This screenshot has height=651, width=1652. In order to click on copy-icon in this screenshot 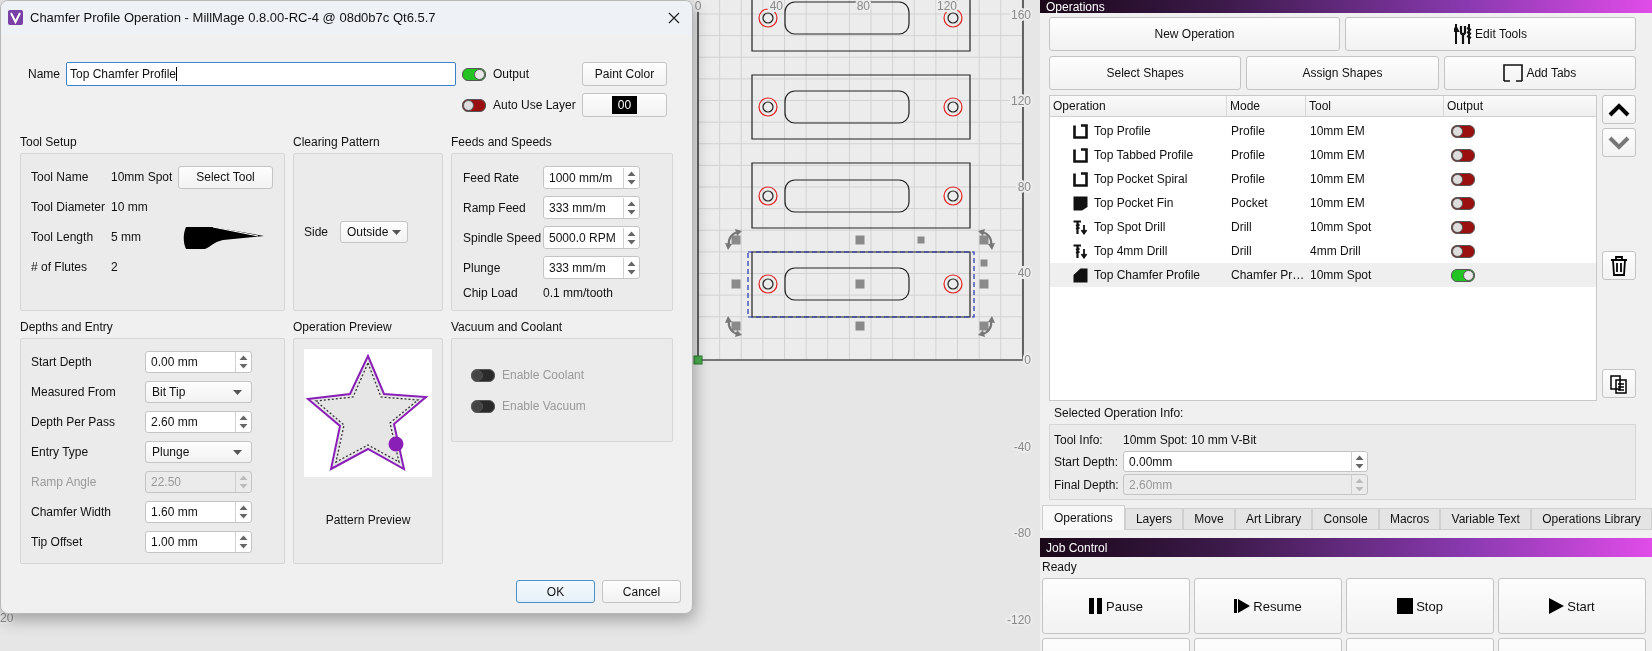, I will do `click(1619, 383)`.